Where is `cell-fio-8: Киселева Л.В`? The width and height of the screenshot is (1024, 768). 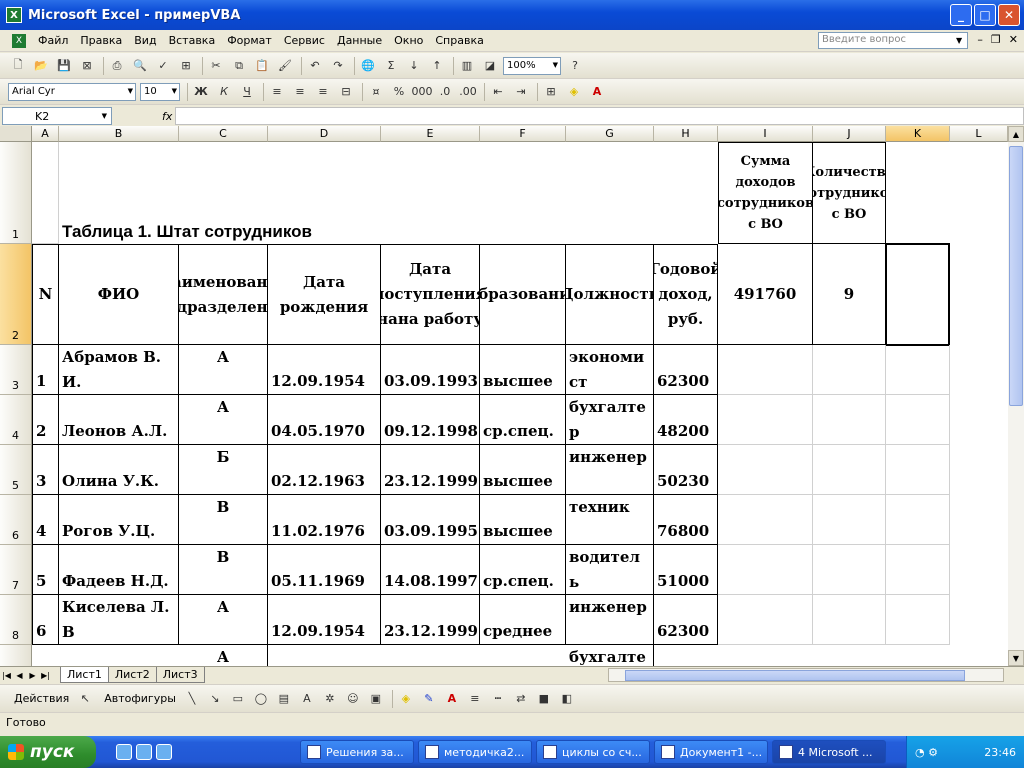 cell-fio-8: Киселева Л.В is located at coordinates (119, 620).